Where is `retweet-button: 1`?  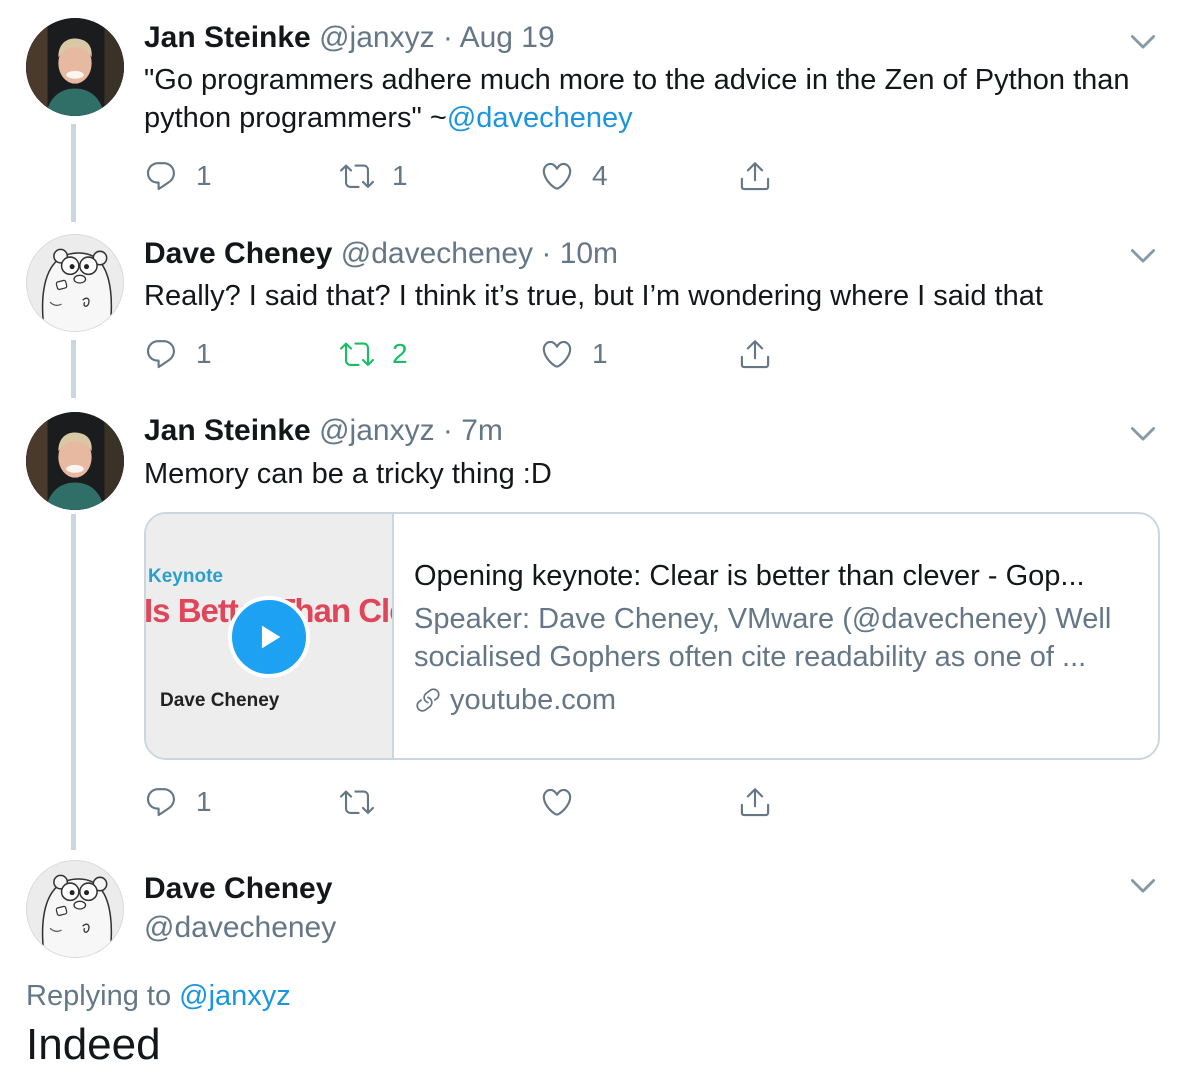
retweet-button: 1 is located at coordinates (374, 176).